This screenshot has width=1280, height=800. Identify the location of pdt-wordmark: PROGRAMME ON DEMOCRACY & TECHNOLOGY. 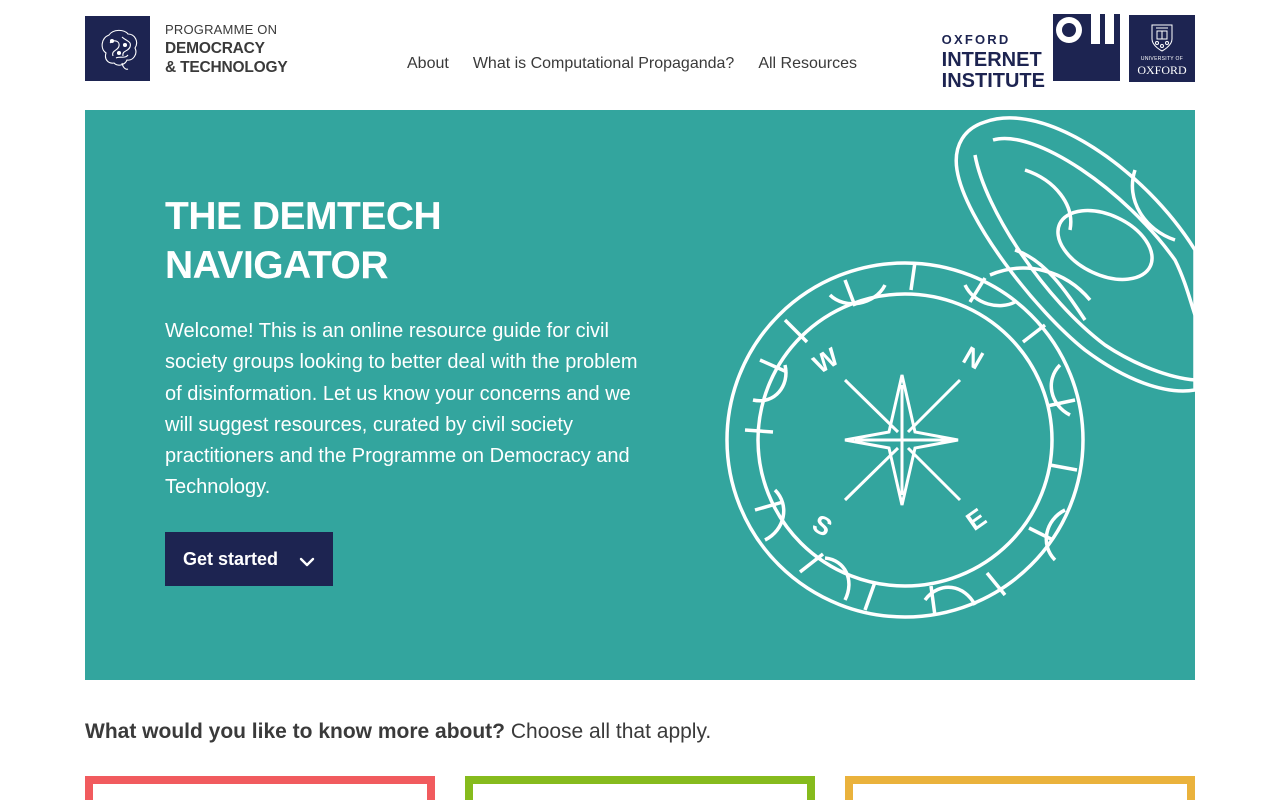
(226, 48).